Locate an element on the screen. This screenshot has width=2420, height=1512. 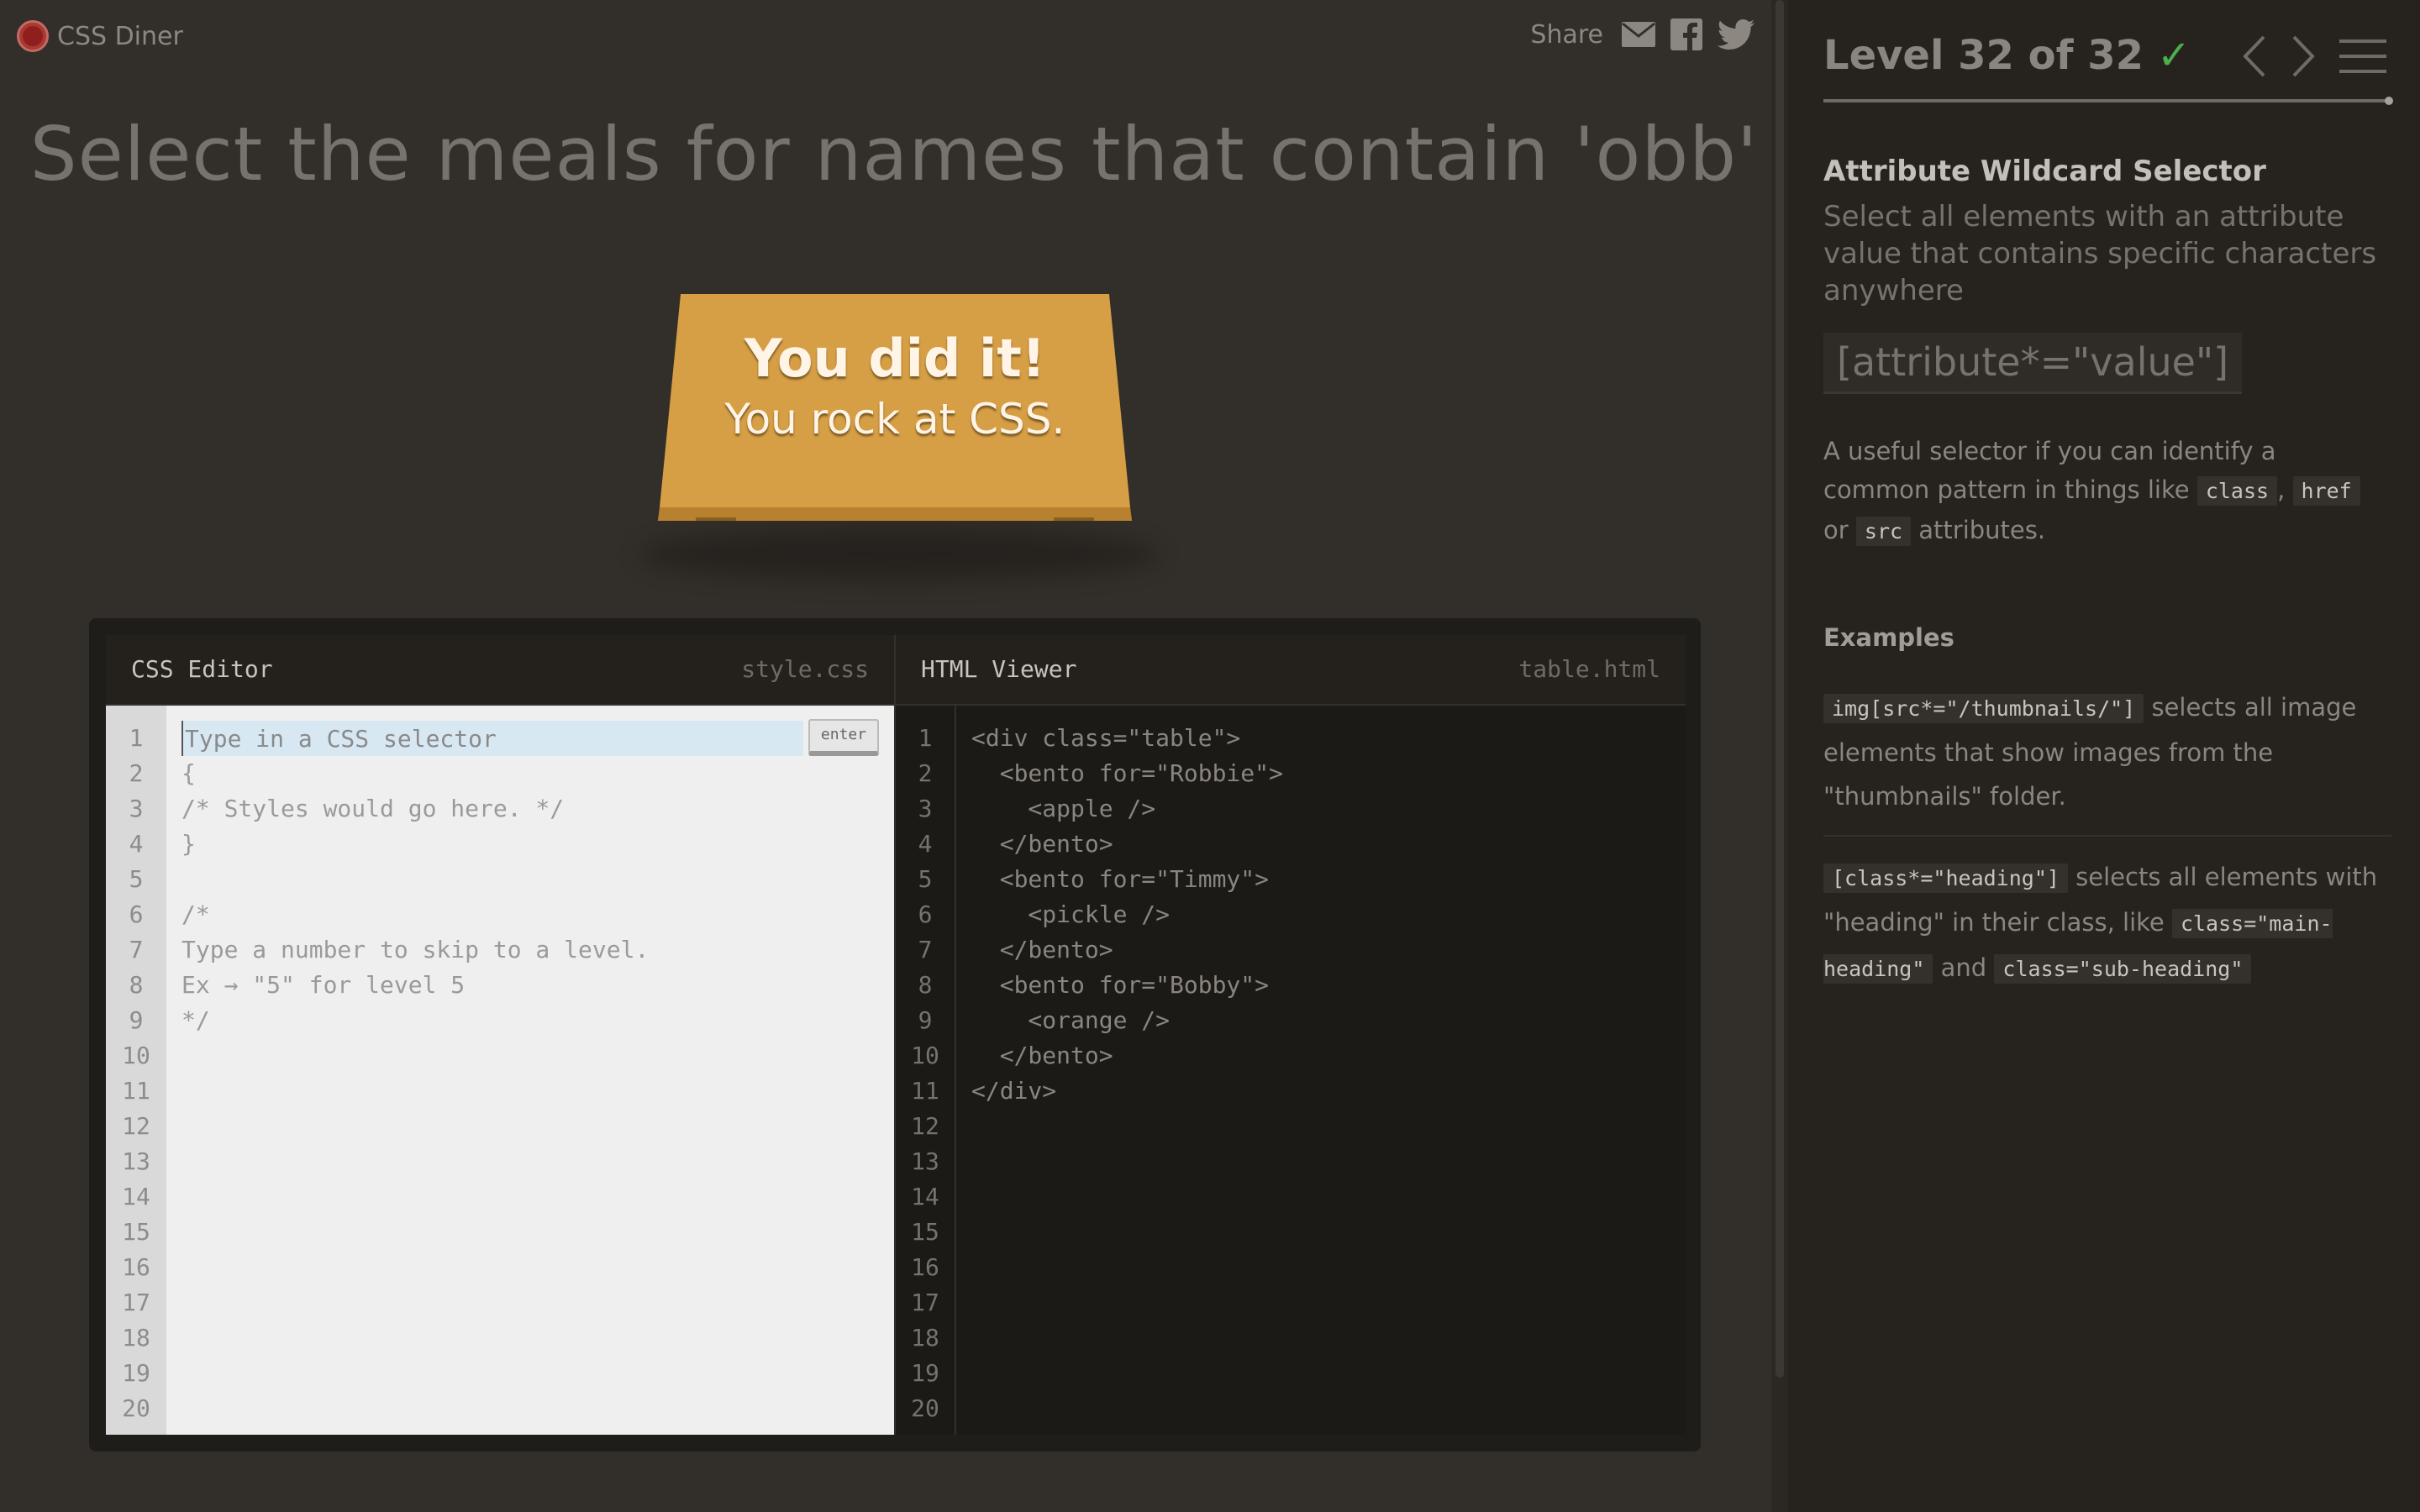
line-number: 2 is located at coordinates (136, 773).